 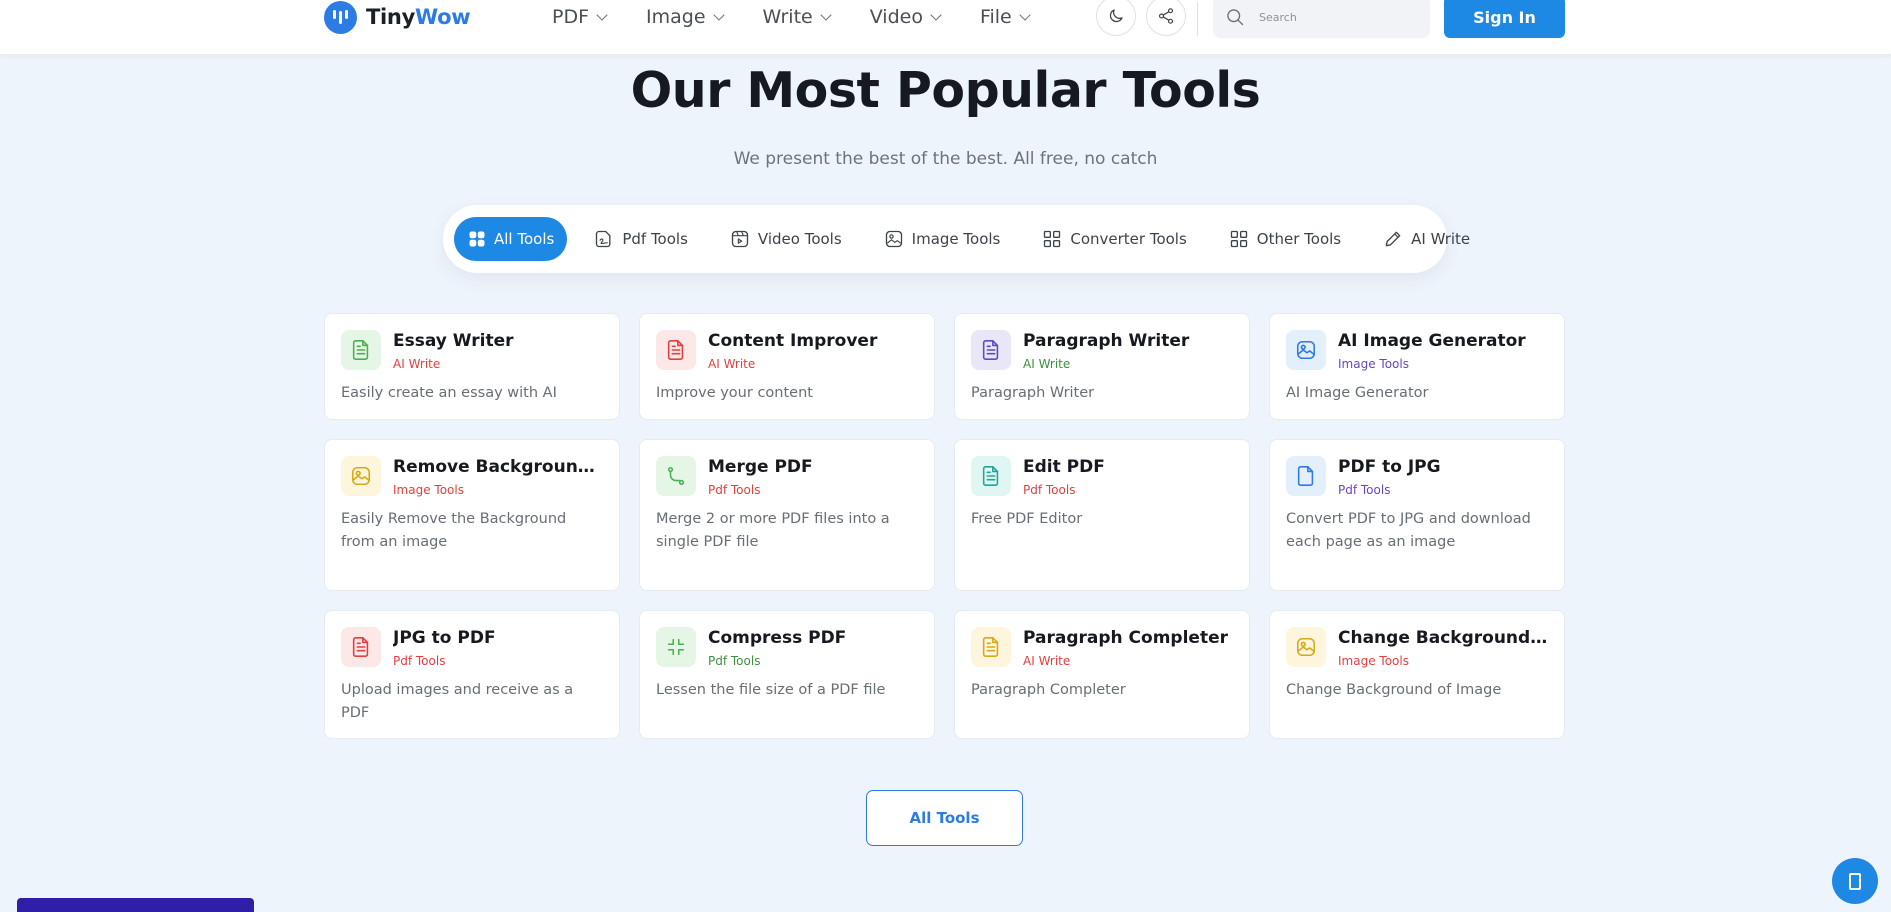 What do you see at coordinates (1334, 17) in the screenshot?
I see `search-input` at bounding box center [1334, 17].